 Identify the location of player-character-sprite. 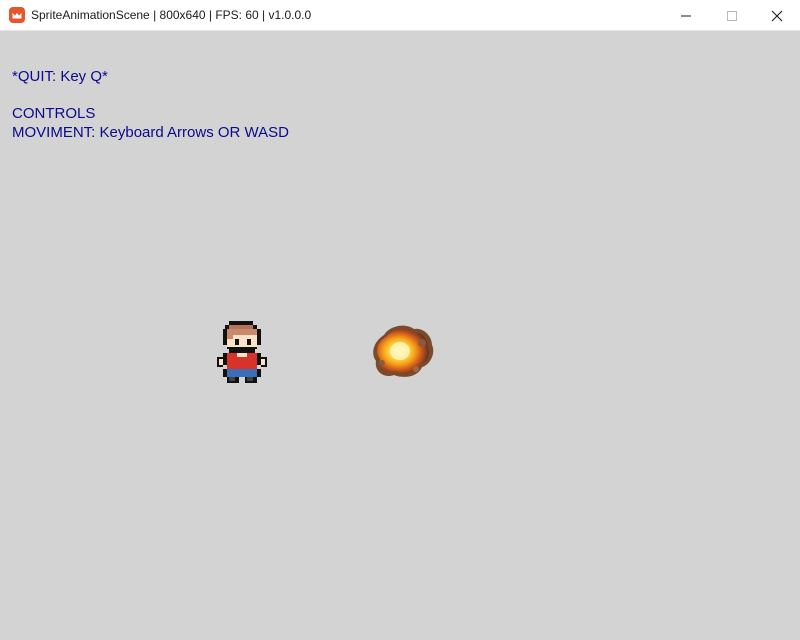
(242, 352).